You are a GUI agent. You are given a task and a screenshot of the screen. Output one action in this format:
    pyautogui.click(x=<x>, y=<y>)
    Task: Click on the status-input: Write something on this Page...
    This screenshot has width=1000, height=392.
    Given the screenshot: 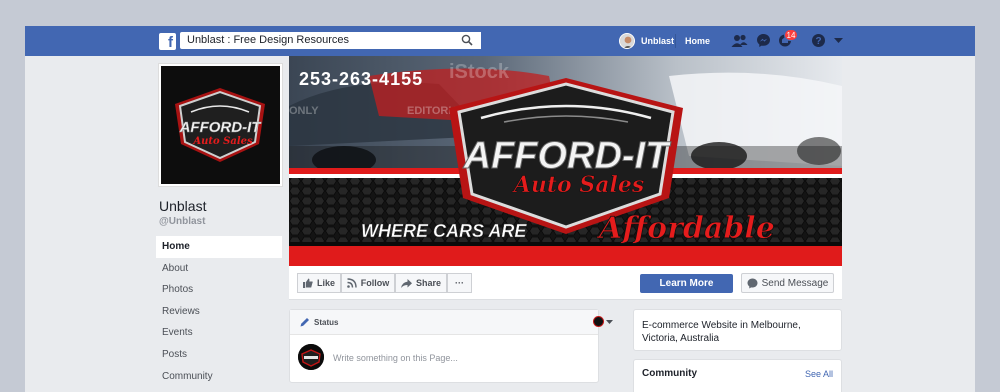 What is the action you would take?
    pyautogui.click(x=395, y=358)
    